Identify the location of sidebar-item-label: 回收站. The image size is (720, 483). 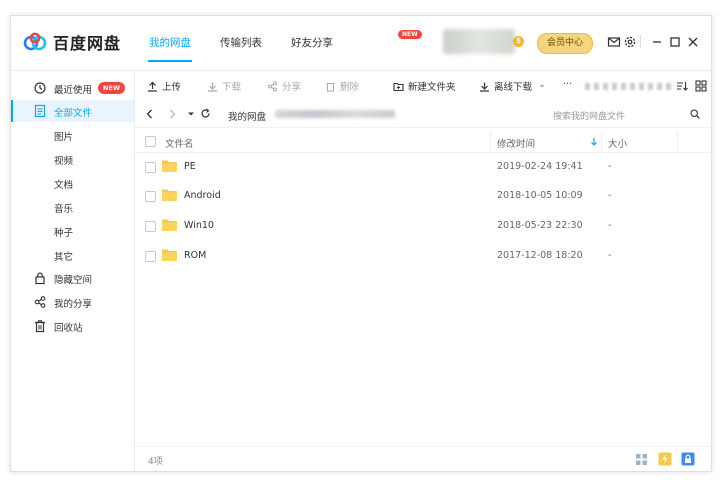
(68, 328).